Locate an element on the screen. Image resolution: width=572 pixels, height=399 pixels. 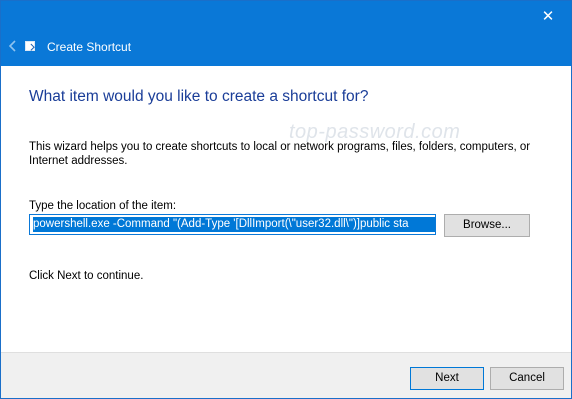
back-button is located at coordinates (13, 46).